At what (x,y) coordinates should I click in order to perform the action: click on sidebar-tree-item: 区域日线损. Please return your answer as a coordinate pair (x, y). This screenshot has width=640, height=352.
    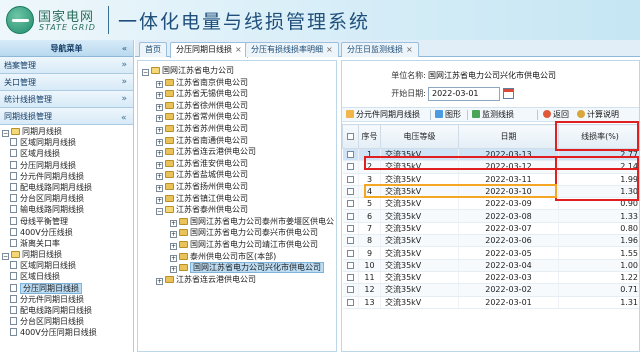
    Looking at the image, I should click on (66, 276).